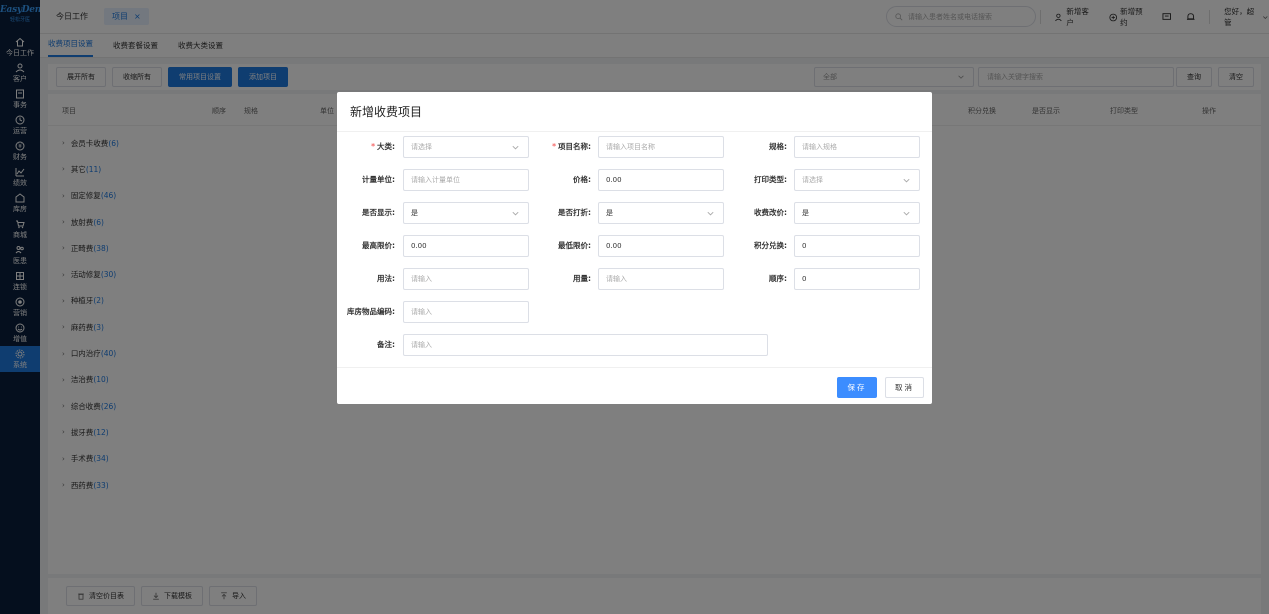  Describe the element at coordinates (661, 213) in the screenshot. I see `discount-select: 是` at that location.